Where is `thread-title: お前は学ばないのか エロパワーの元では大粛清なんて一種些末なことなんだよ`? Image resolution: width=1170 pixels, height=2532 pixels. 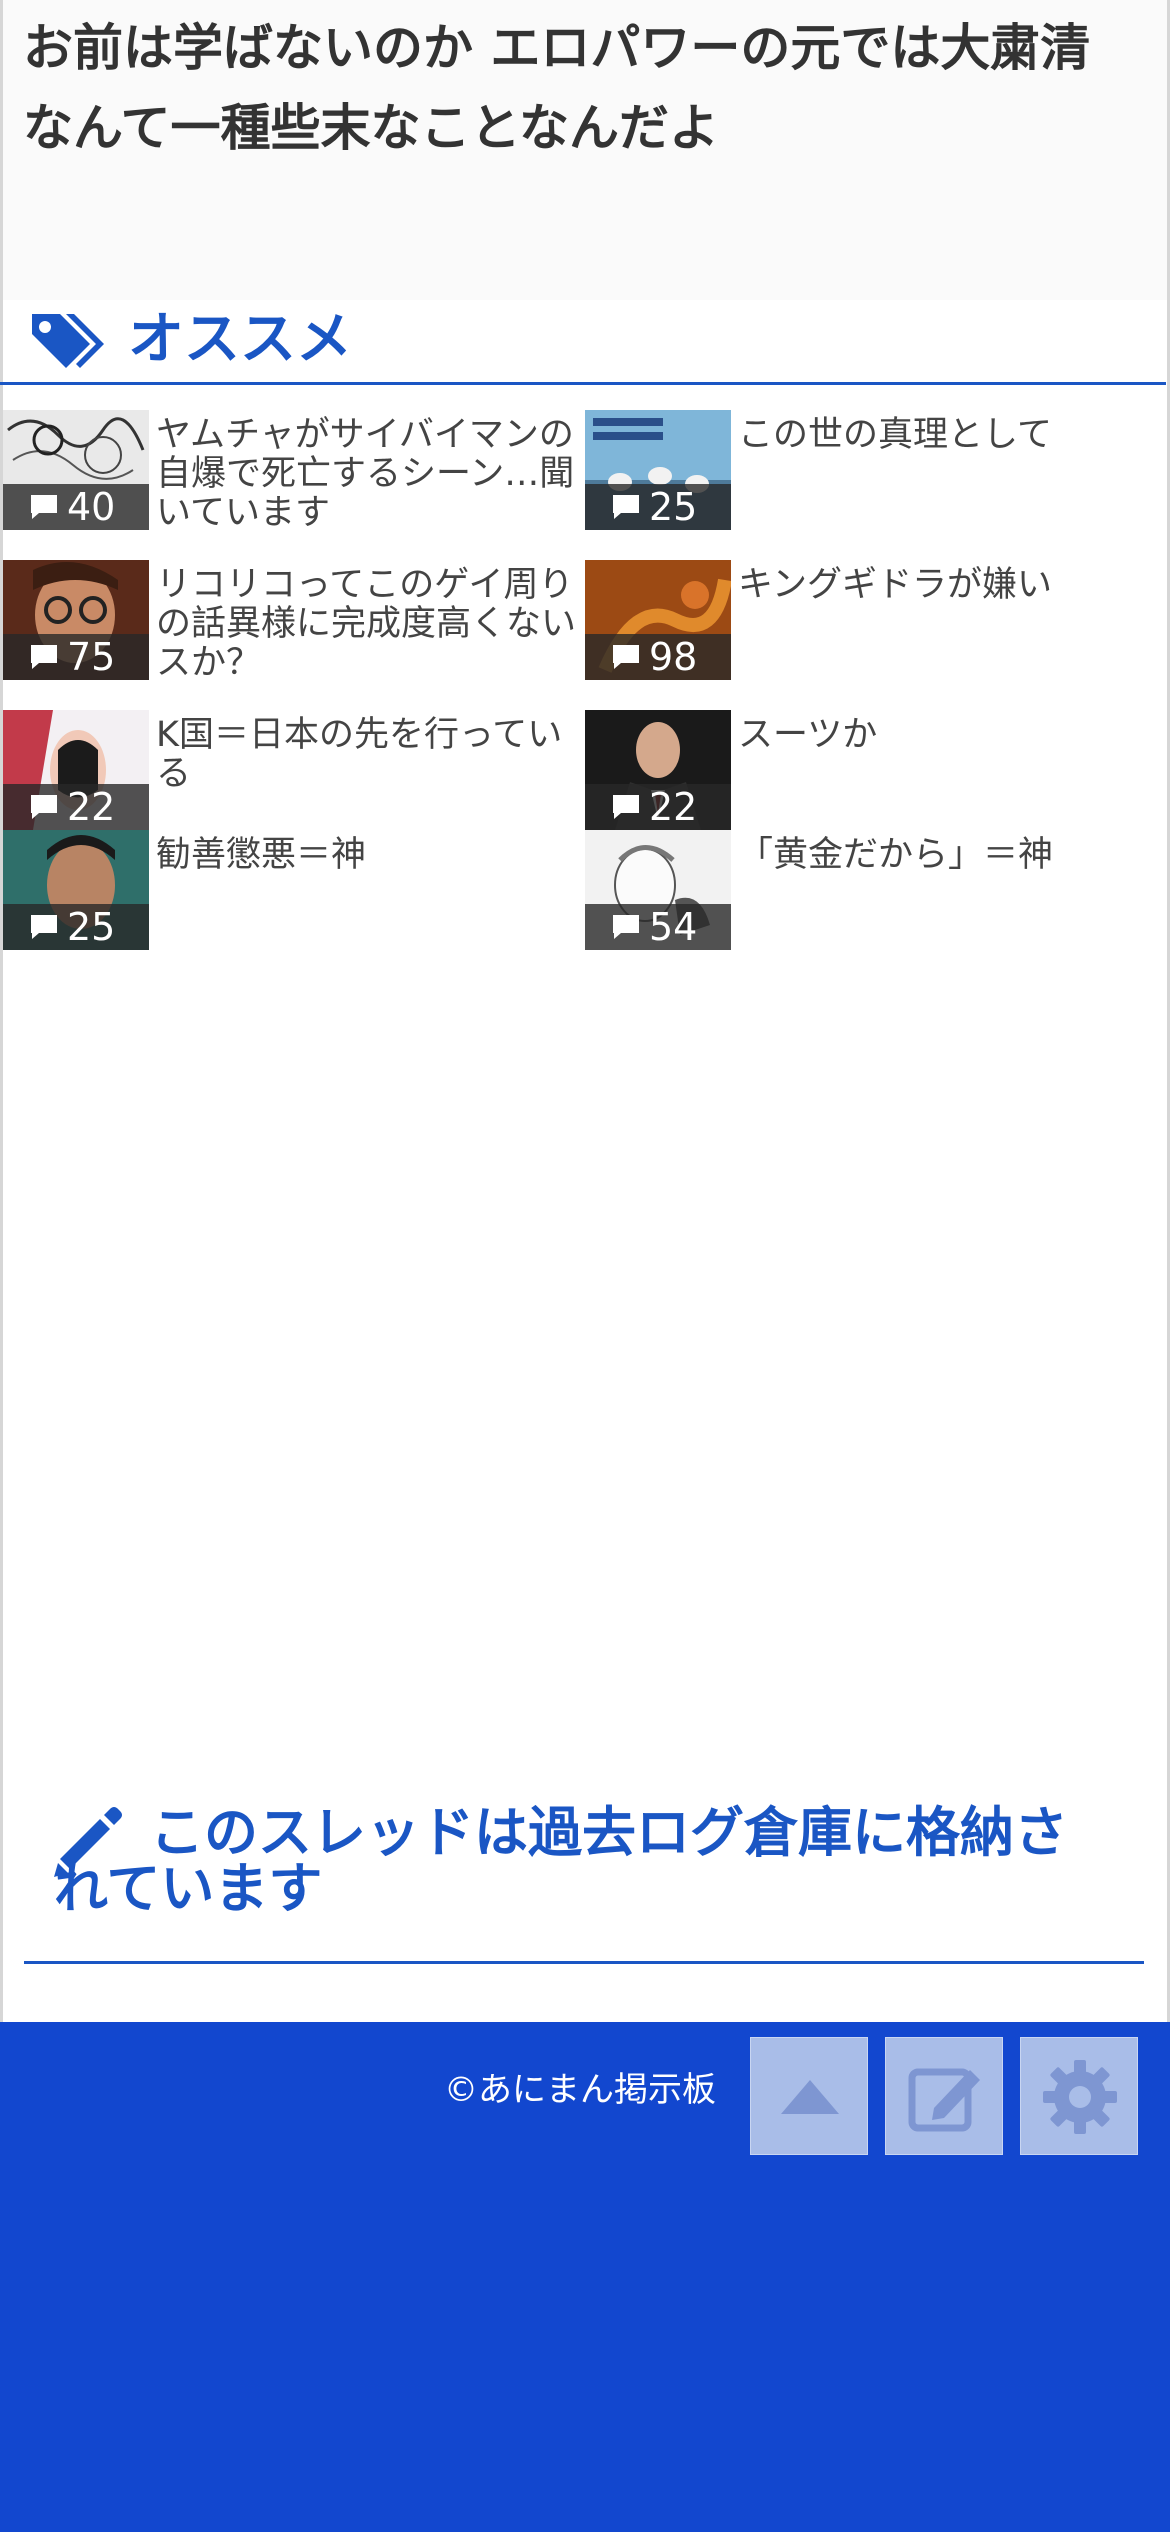
thread-title: お前は学ばないのか エロパワーの元では大粛清なんて一種些末なことなんだよ is located at coordinates (557, 88).